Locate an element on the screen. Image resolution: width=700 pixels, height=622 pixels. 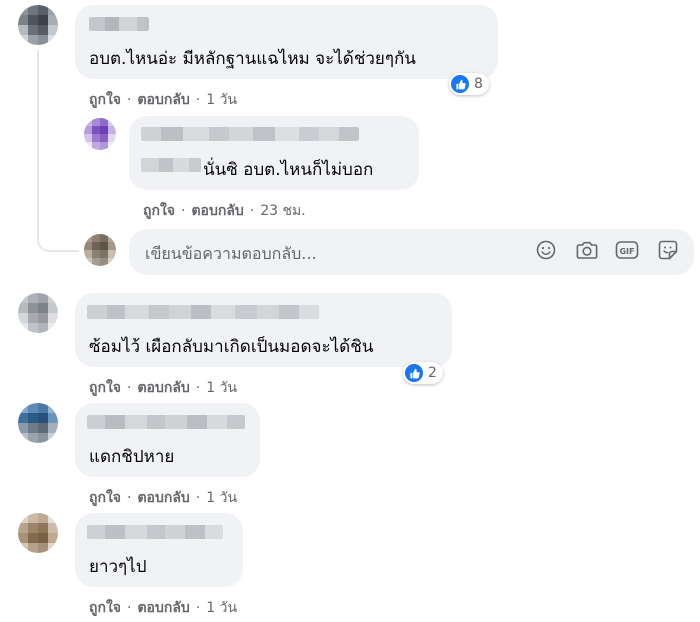
reaction-summary: 8 is located at coordinates (469, 84).